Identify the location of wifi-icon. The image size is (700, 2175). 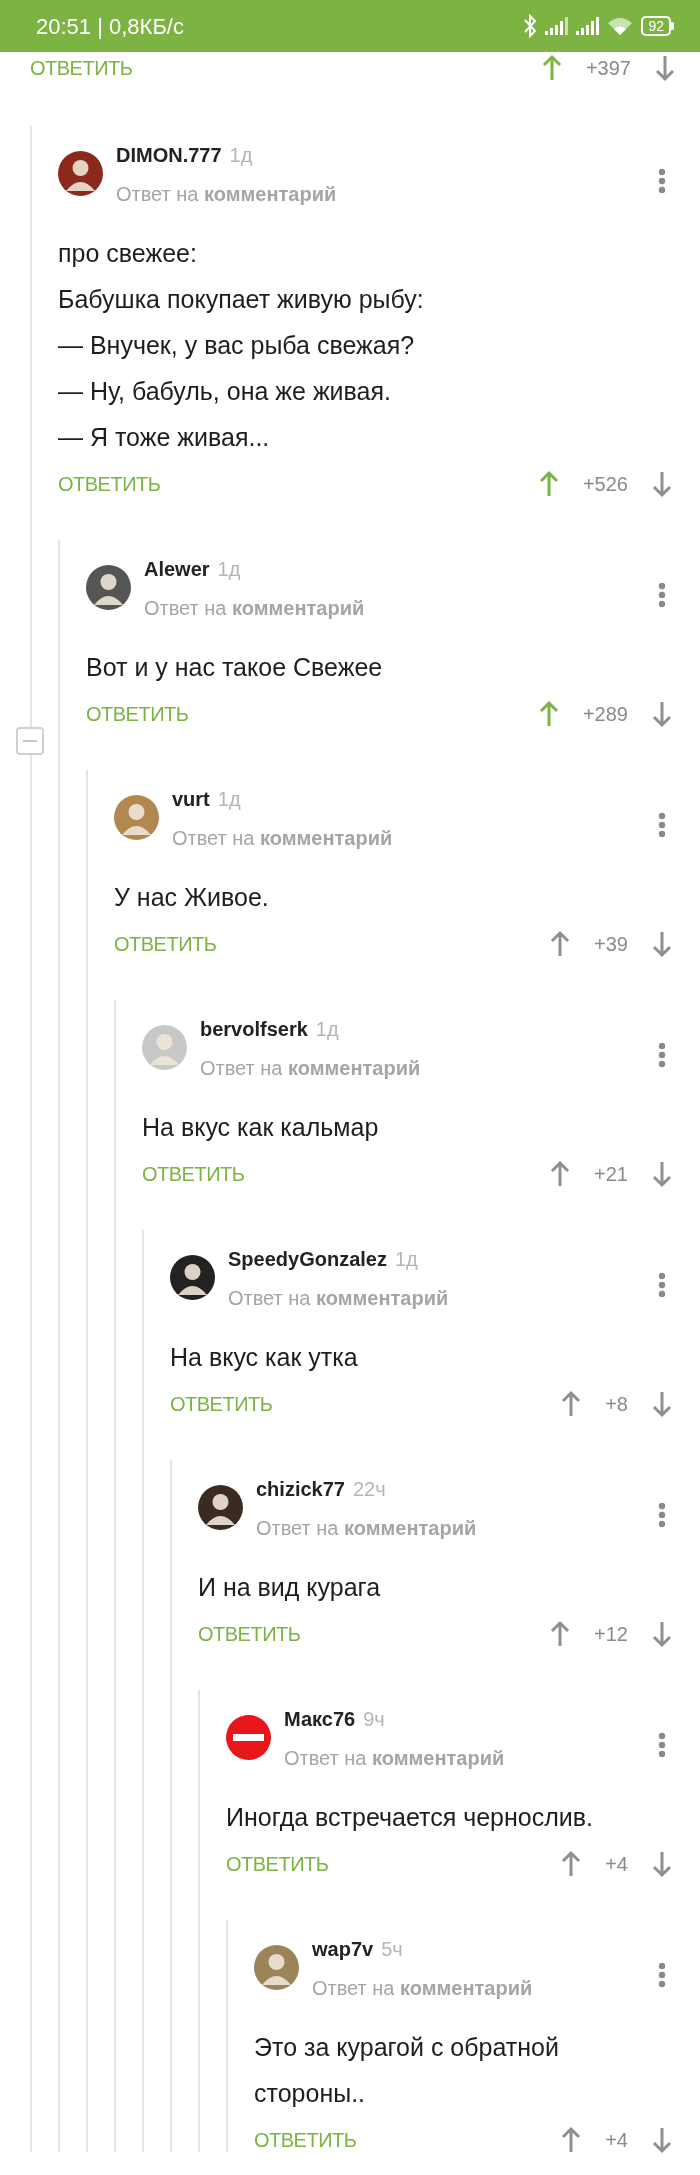
(620, 26).